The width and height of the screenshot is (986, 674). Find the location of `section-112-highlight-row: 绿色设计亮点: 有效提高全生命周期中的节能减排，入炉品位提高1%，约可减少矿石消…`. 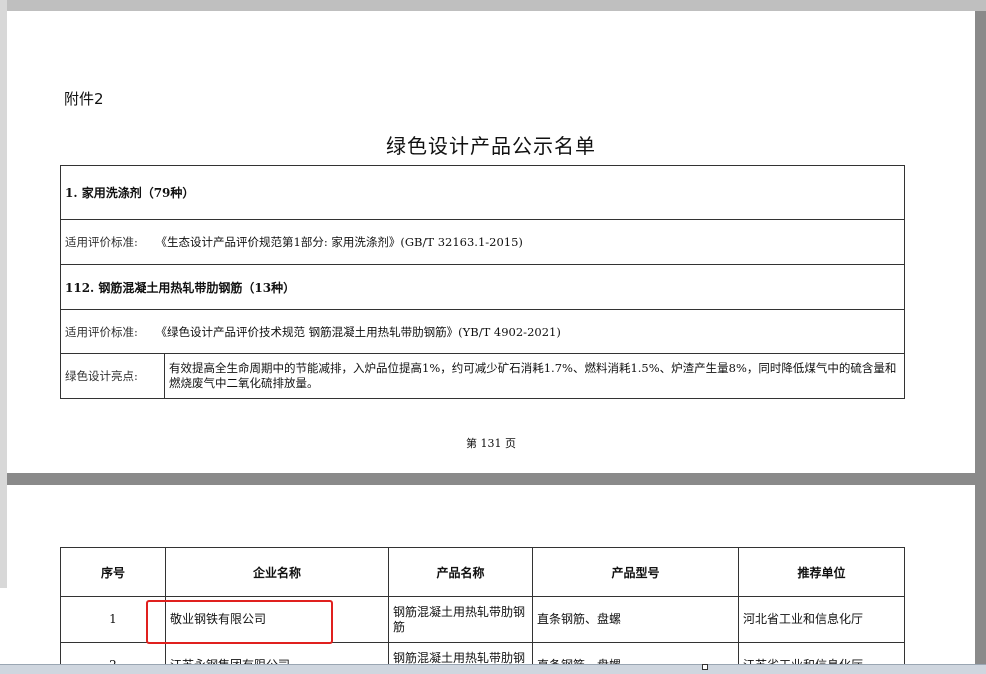

section-112-highlight-row: 绿色设计亮点: 有效提高全生命周期中的节能减排，入炉品位提高1%，约可减少矿石消… is located at coordinates (482, 376).